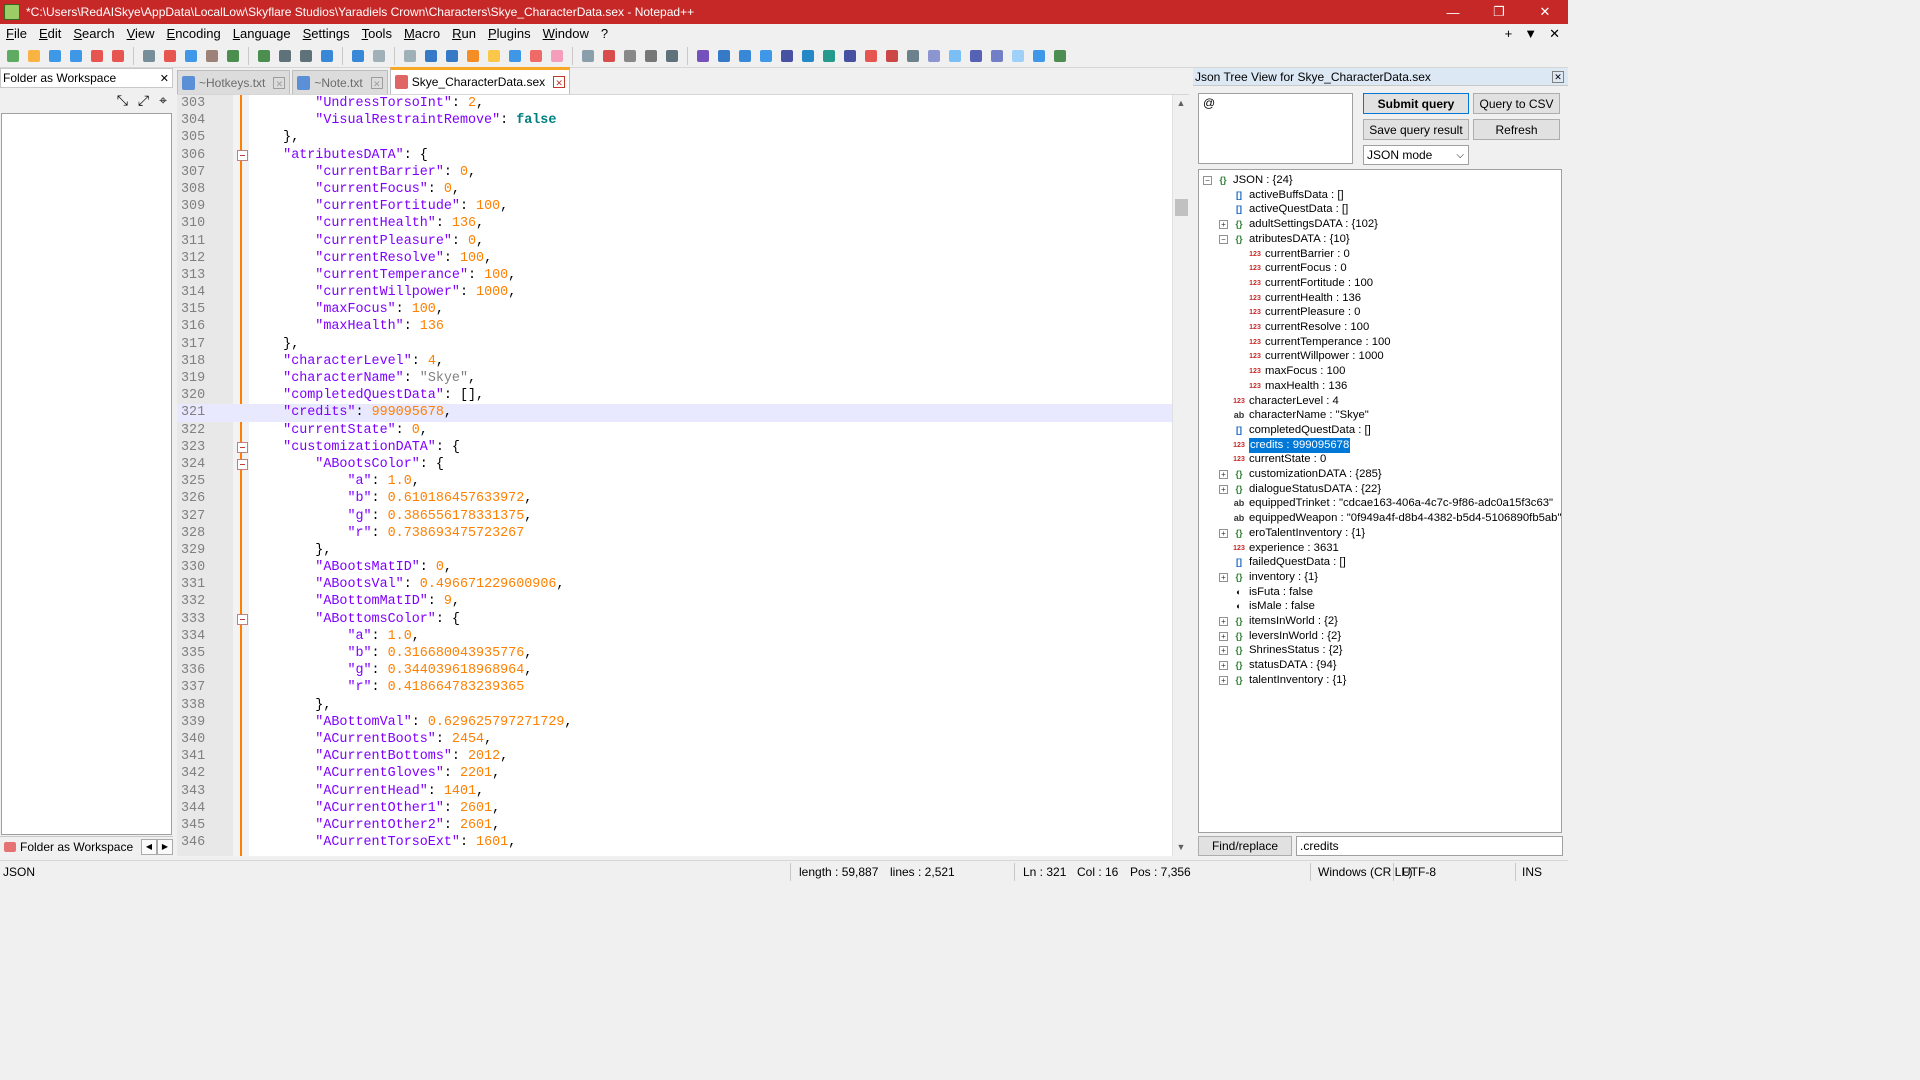 This screenshot has width=1920, height=1080. Describe the element at coordinates (683, 567) in the screenshot. I see `code-line: 330 "ABootsMatID": 0,` at that location.